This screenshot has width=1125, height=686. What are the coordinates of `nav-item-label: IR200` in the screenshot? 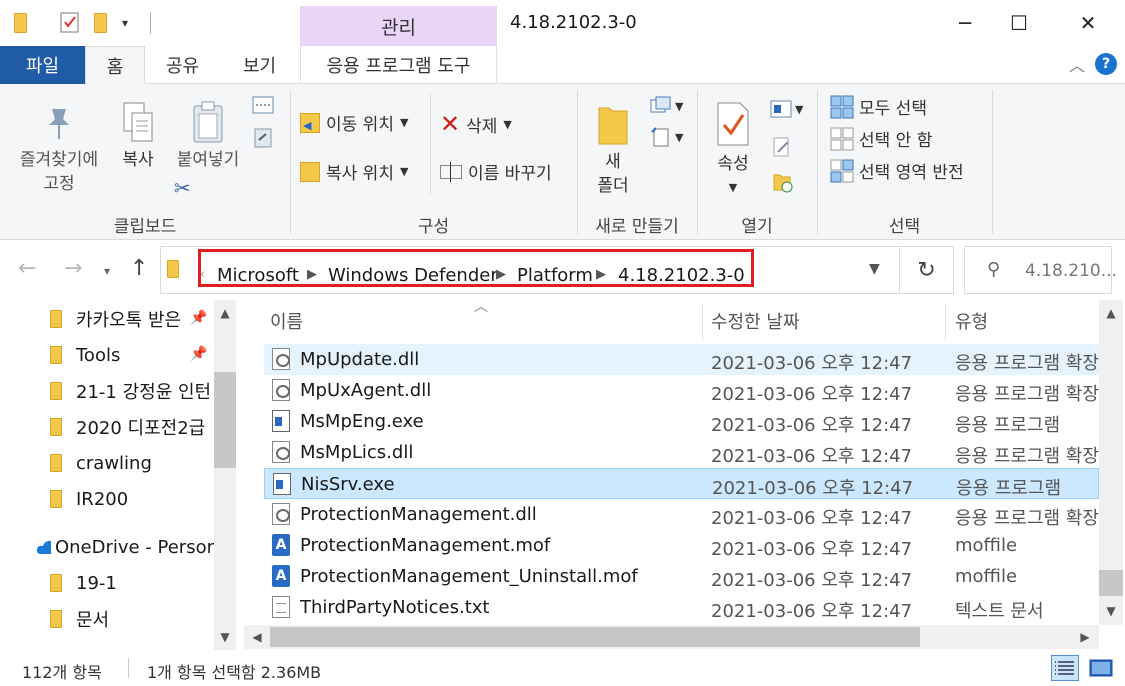 It's located at (102, 499).